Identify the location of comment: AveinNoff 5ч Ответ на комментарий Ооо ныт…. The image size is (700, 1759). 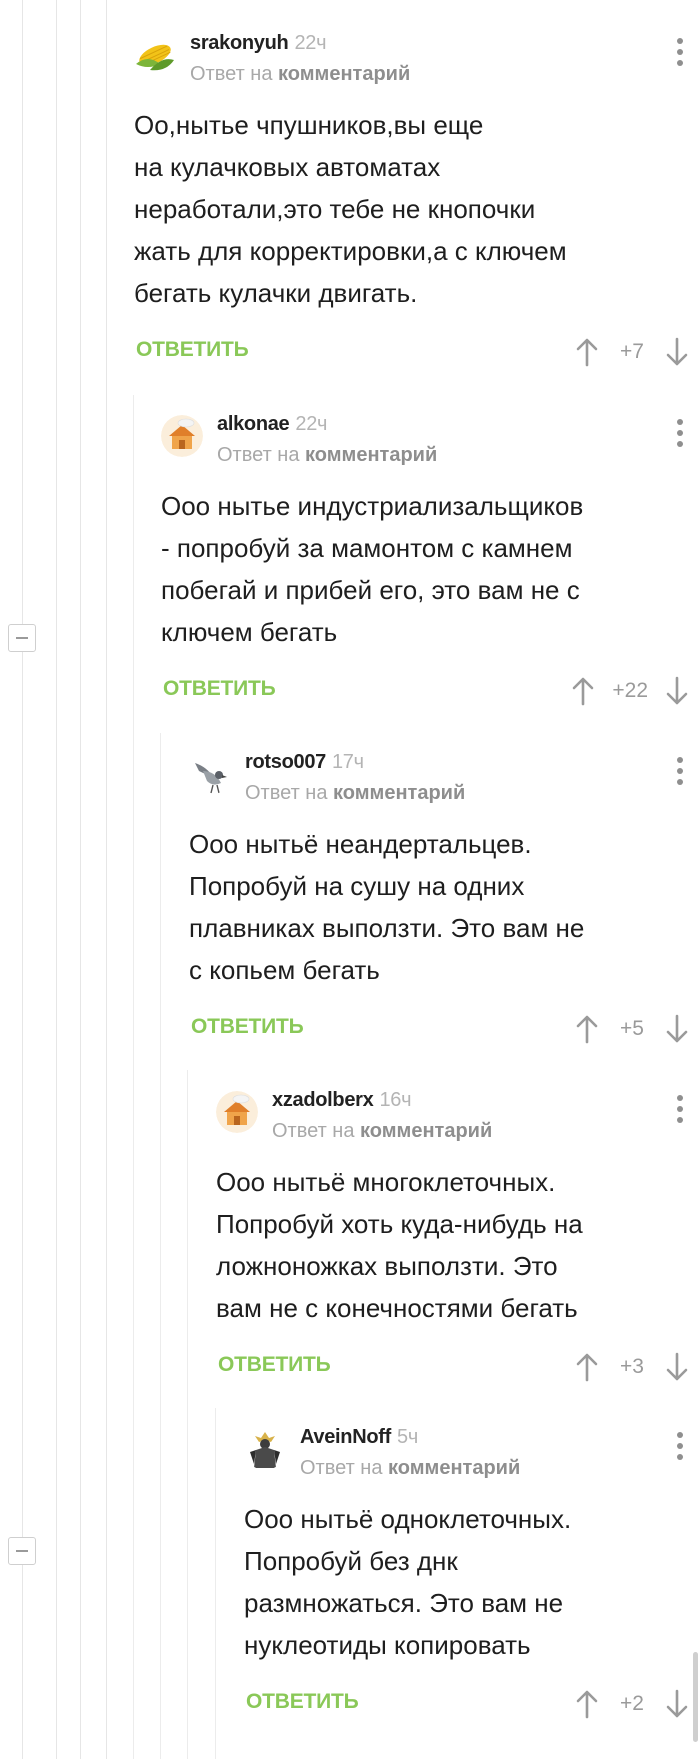
(468, 1575).